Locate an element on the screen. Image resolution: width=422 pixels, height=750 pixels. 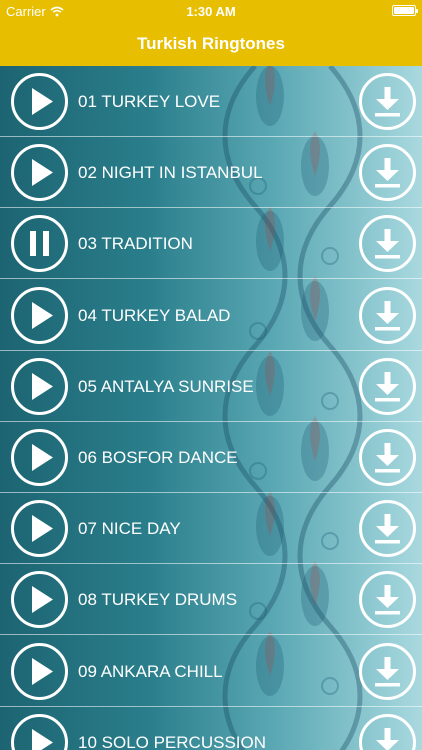
track-row: 01 TURKEY LOVE is located at coordinates (211, 101).